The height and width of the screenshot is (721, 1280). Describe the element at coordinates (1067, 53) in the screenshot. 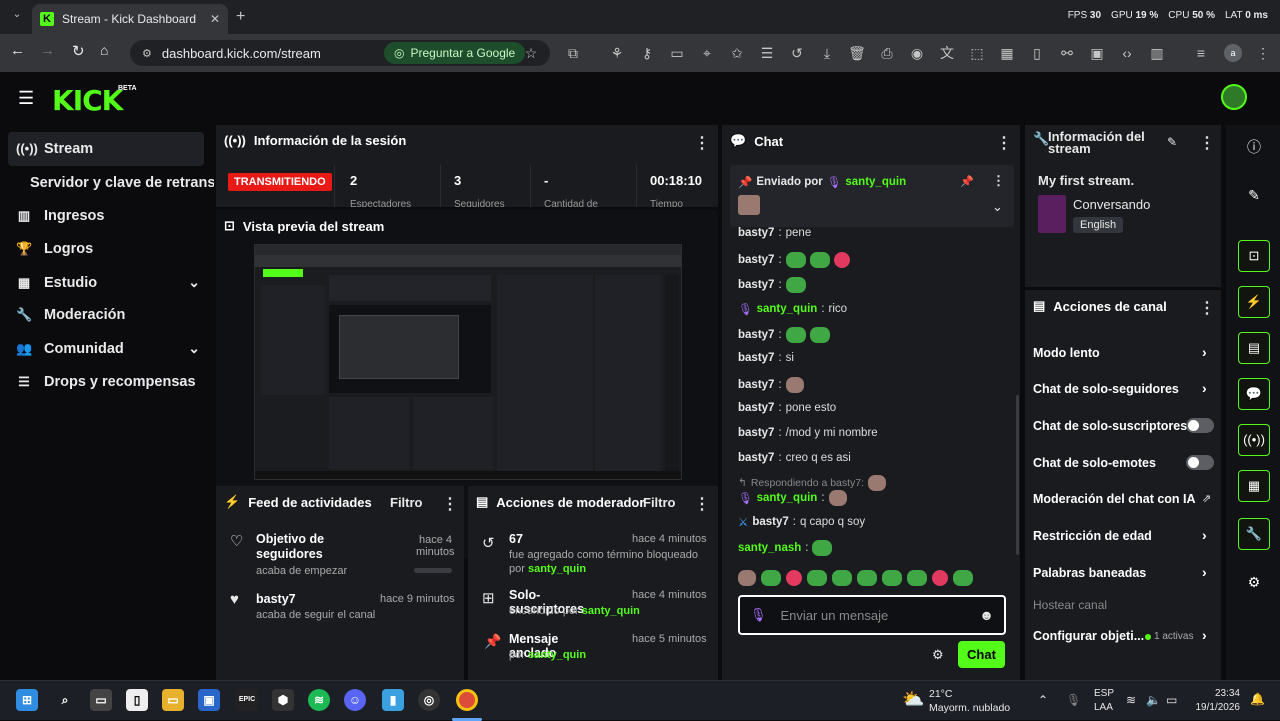

I see `link-icon: ⚯` at that location.